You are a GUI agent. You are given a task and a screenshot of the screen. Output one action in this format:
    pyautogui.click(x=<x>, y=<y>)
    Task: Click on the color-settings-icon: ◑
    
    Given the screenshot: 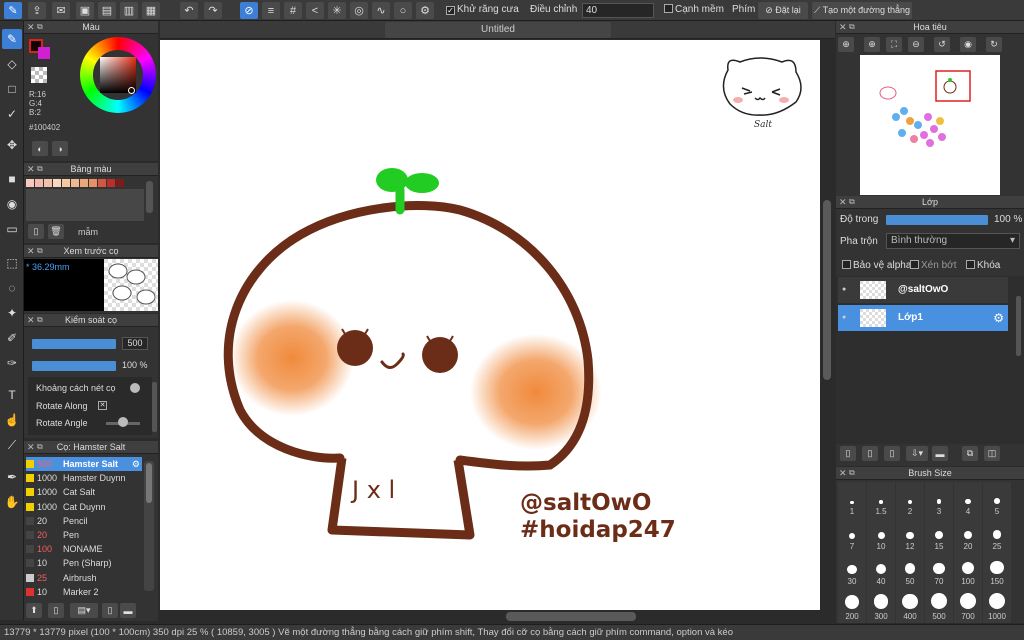 What is the action you would take?
    pyautogui.click(x=60, y=148)
    